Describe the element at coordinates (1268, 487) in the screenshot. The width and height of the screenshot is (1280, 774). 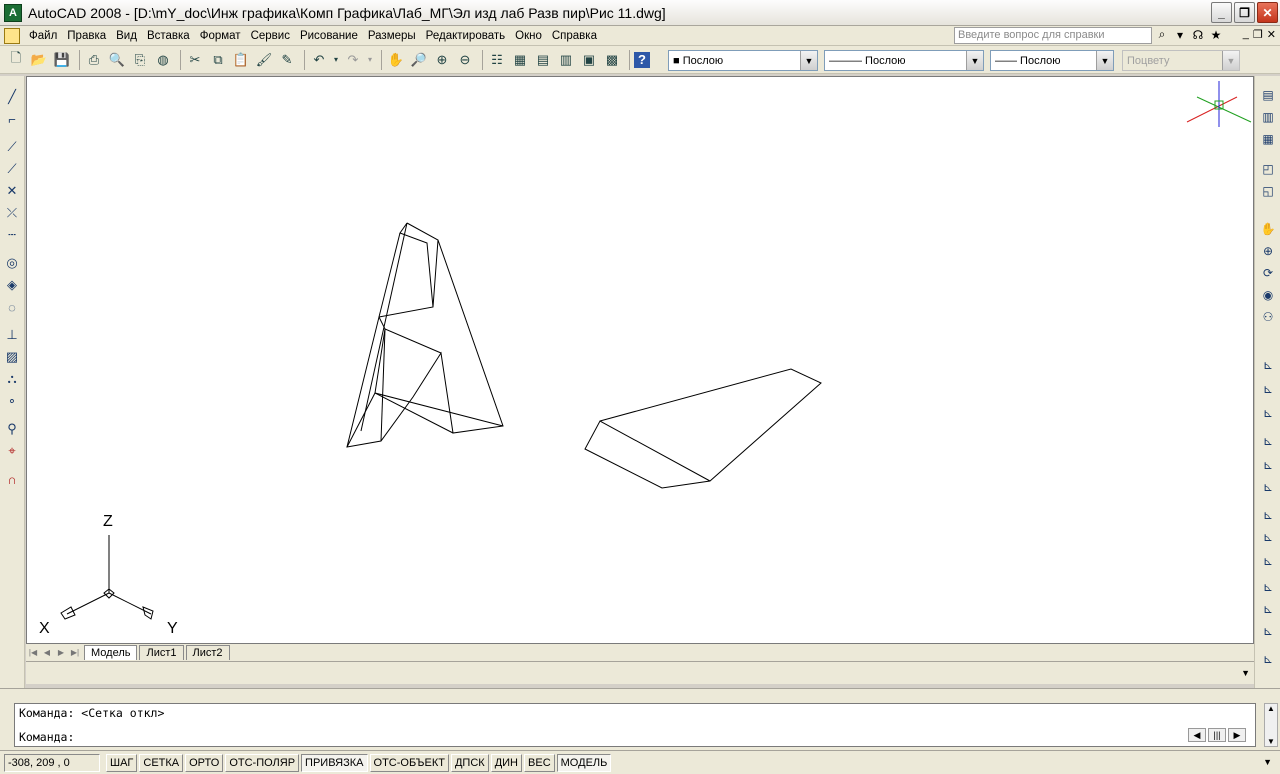
I see `ucs-view-icon: ⊾` at that location.